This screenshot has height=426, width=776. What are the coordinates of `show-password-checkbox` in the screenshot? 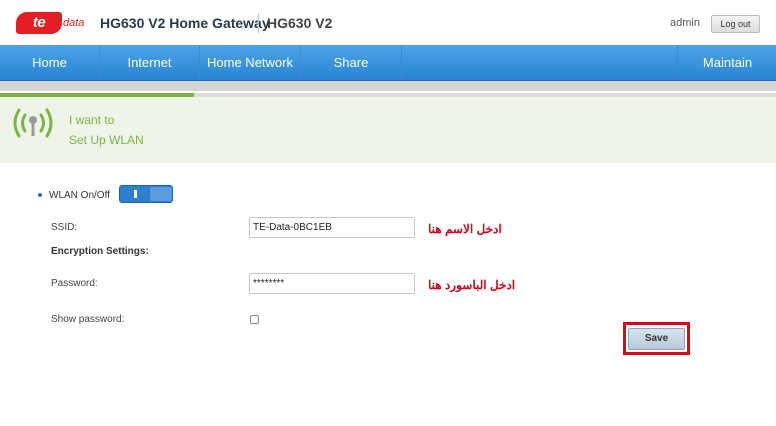 It's located at (254, 319).